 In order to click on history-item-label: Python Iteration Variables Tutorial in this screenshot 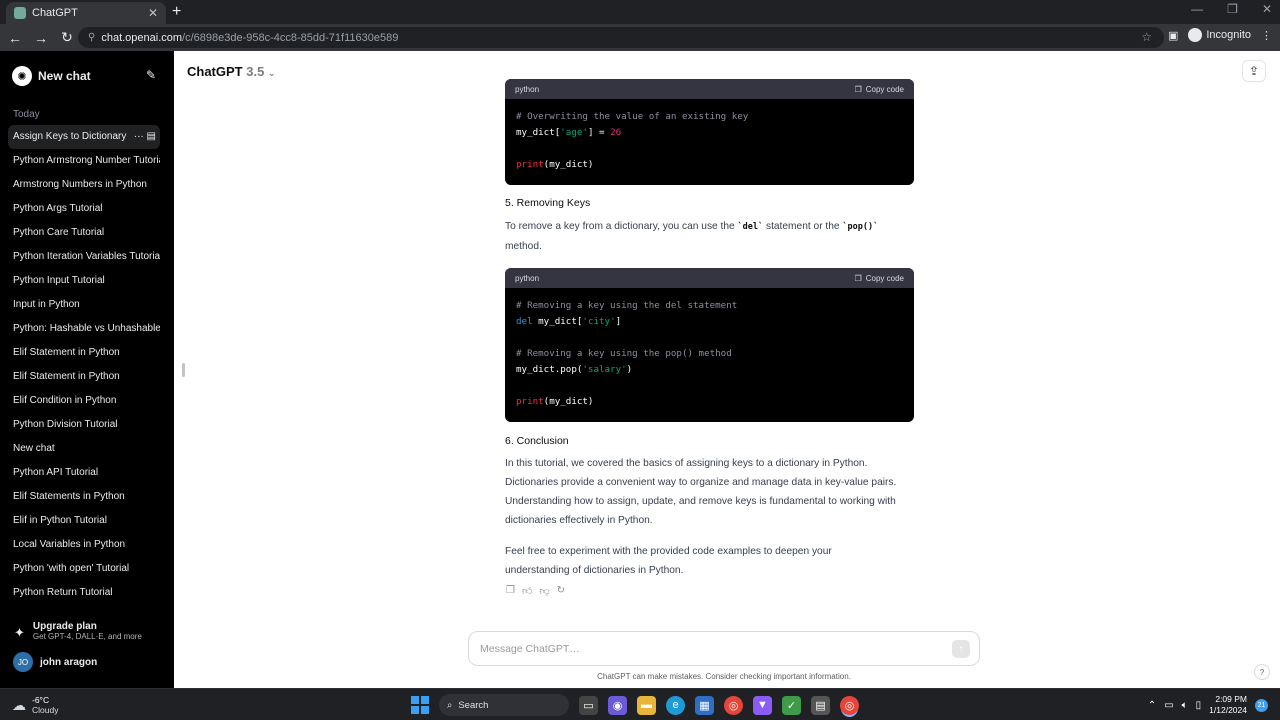, I will do `click(86, 256)`.